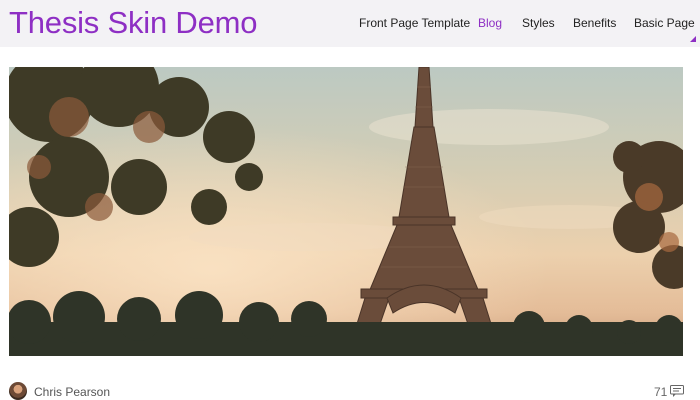 This screenshot has height=400, width=700. What do you see at coordinates (72, 392) in the screenshot?
I see `author-name: Chris Pearson` at bounding box center [72, 392].